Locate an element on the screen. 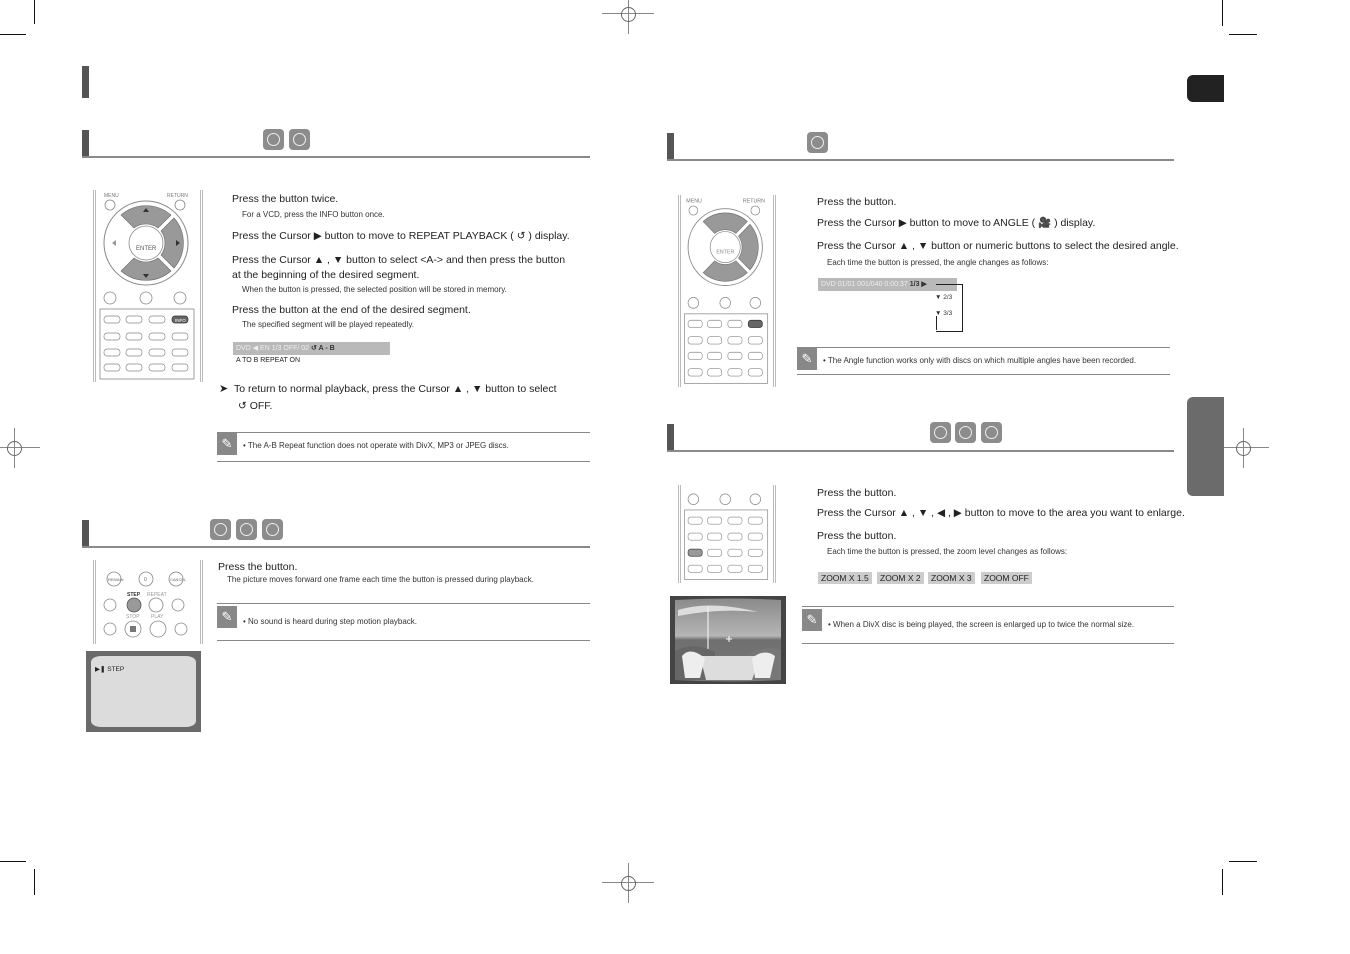  menu-label: MENU is located at coordinates (111, 196).